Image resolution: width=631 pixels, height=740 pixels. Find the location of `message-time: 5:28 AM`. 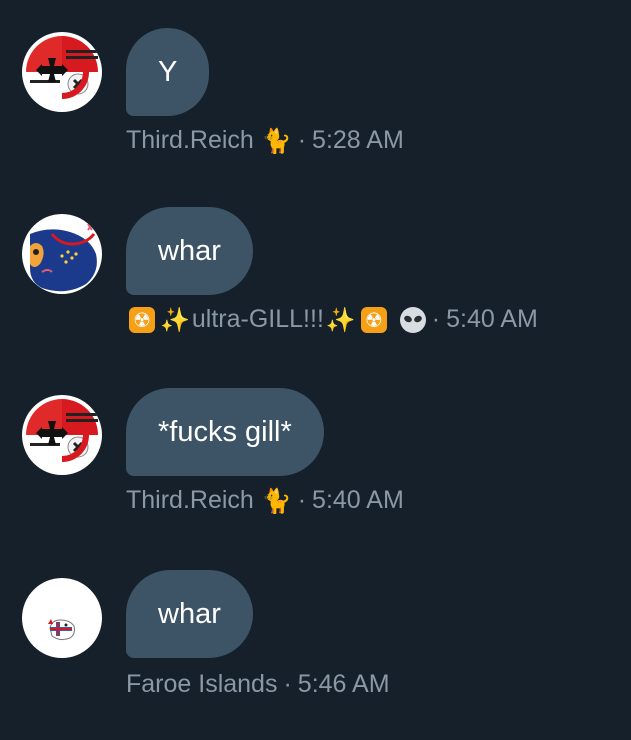

message-time: 5:28 AM is located at coordinates (358, 140).